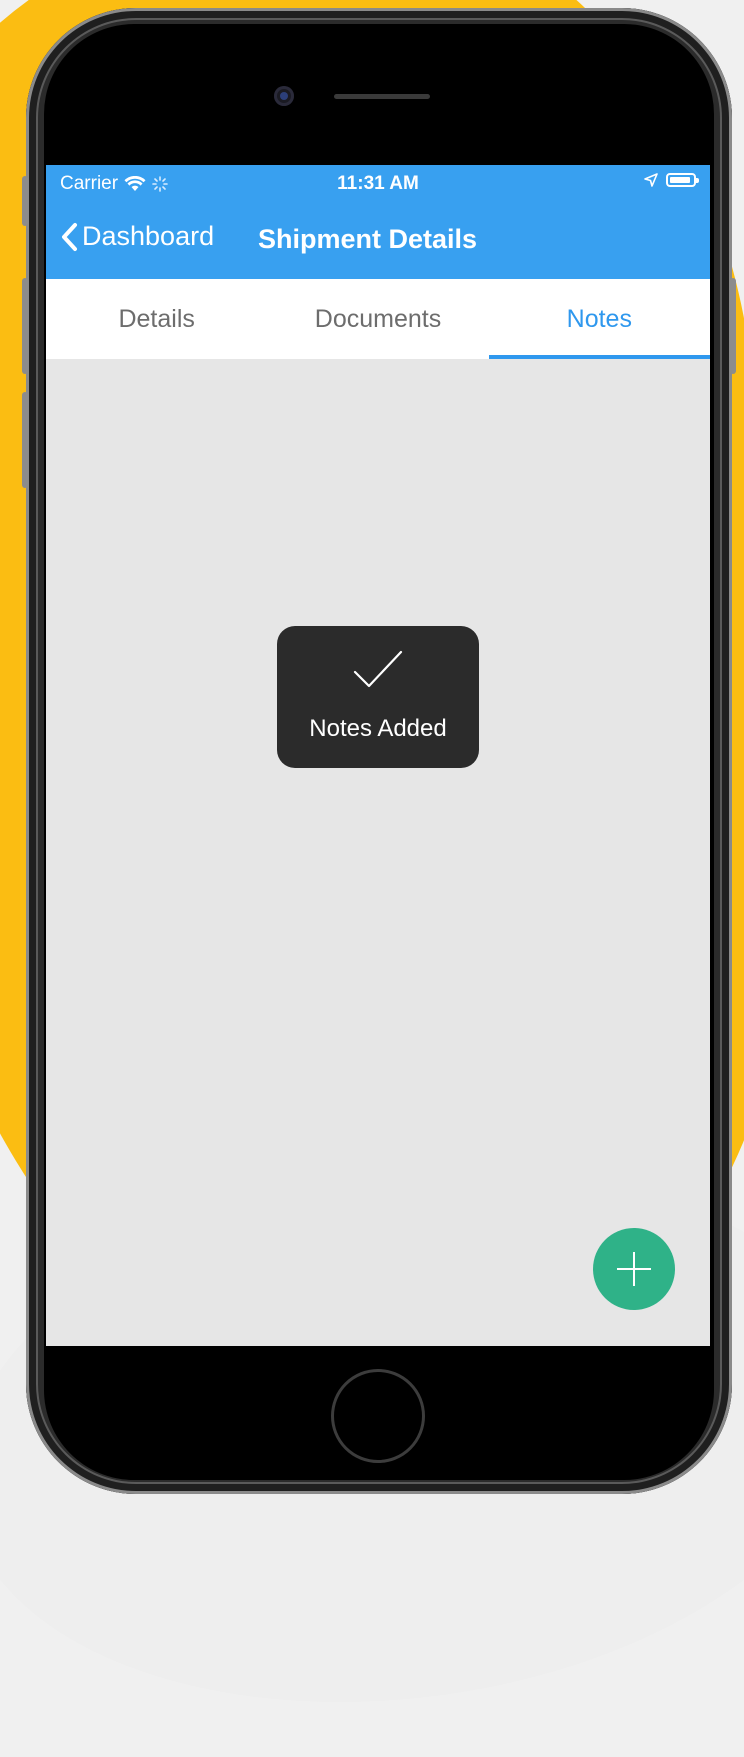 The width and height of the screenshot is (744, 1757). I want to click on volume-up-button, so click(25, 326).